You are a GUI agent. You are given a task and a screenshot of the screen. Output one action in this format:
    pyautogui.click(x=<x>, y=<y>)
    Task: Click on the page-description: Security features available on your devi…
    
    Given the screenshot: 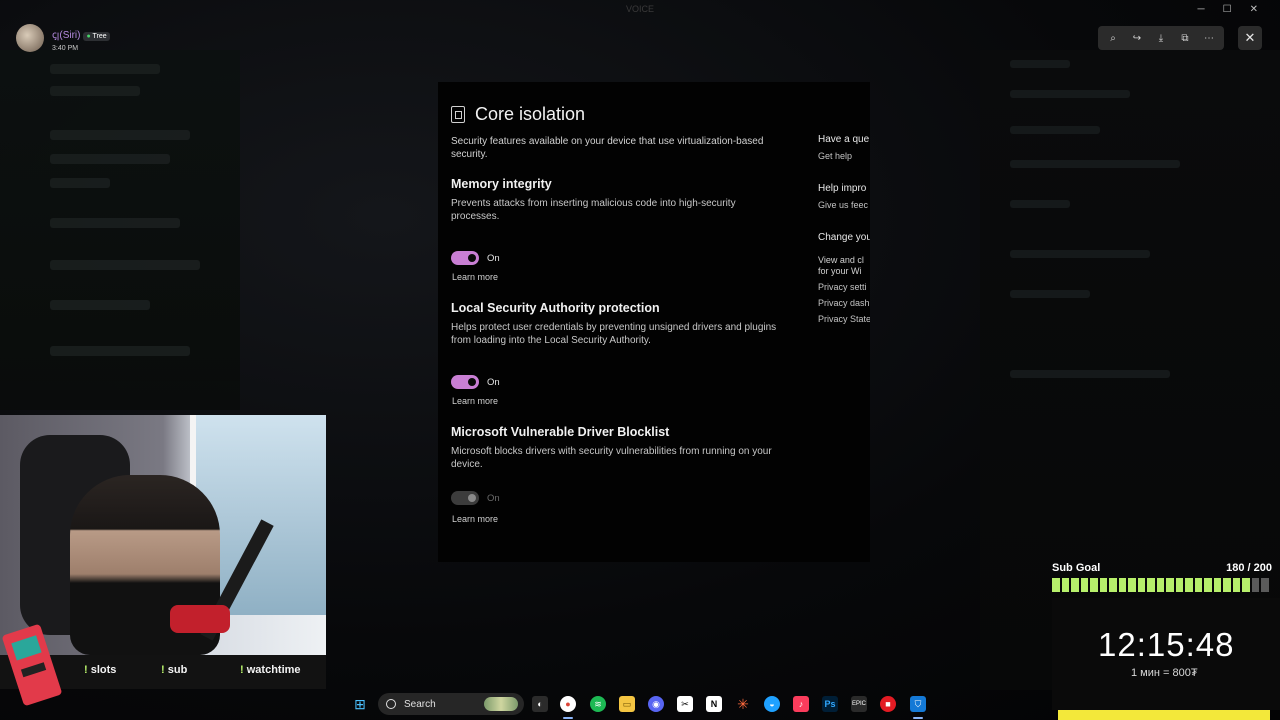 What is the action you would take?
    pyautogui.click(x=607, y=148)
    